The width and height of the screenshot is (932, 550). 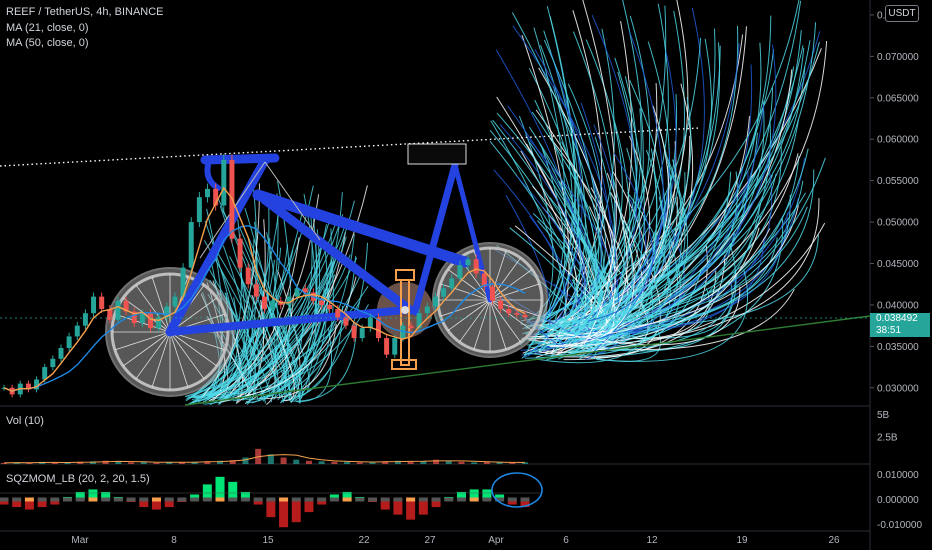 I want to click on time-tick-label: 27, so click(x=430, y=540).